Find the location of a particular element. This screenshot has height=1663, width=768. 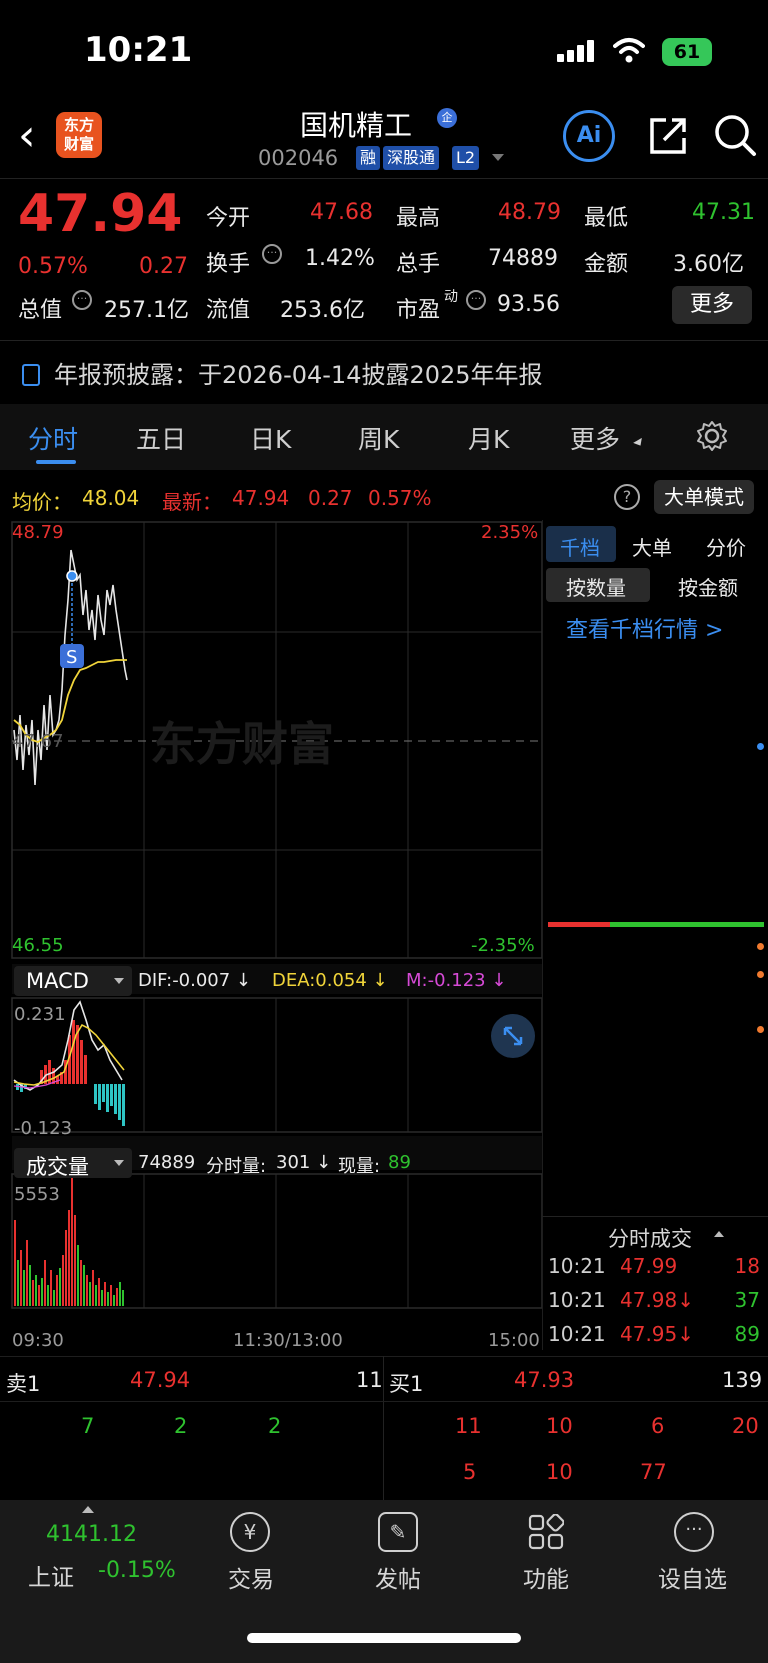

buy-detail: 10 is located at coordinates (559, 1472).